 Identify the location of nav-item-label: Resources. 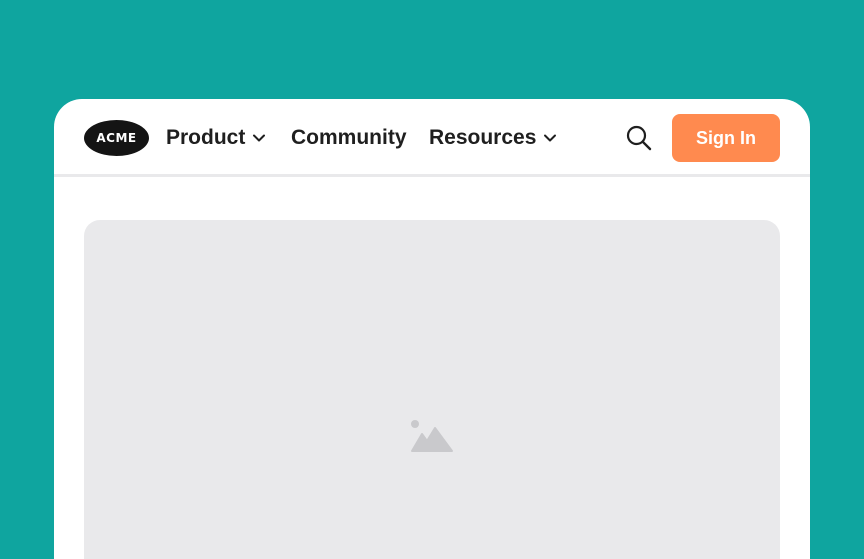
(483, 137).